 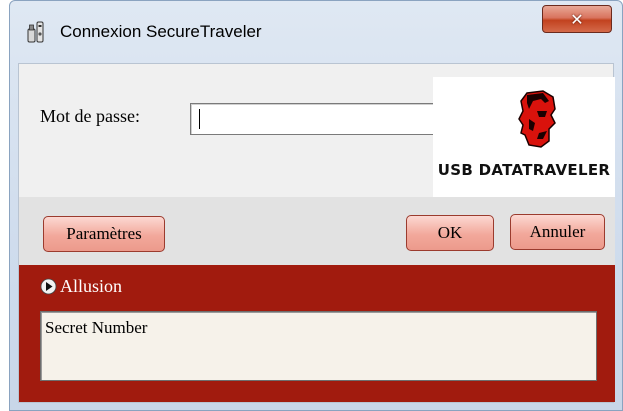 What do you see at coordinates (104, 234) in the screenshot?
I see `settings-button: Paramètres` at bounding box center [104, 234].